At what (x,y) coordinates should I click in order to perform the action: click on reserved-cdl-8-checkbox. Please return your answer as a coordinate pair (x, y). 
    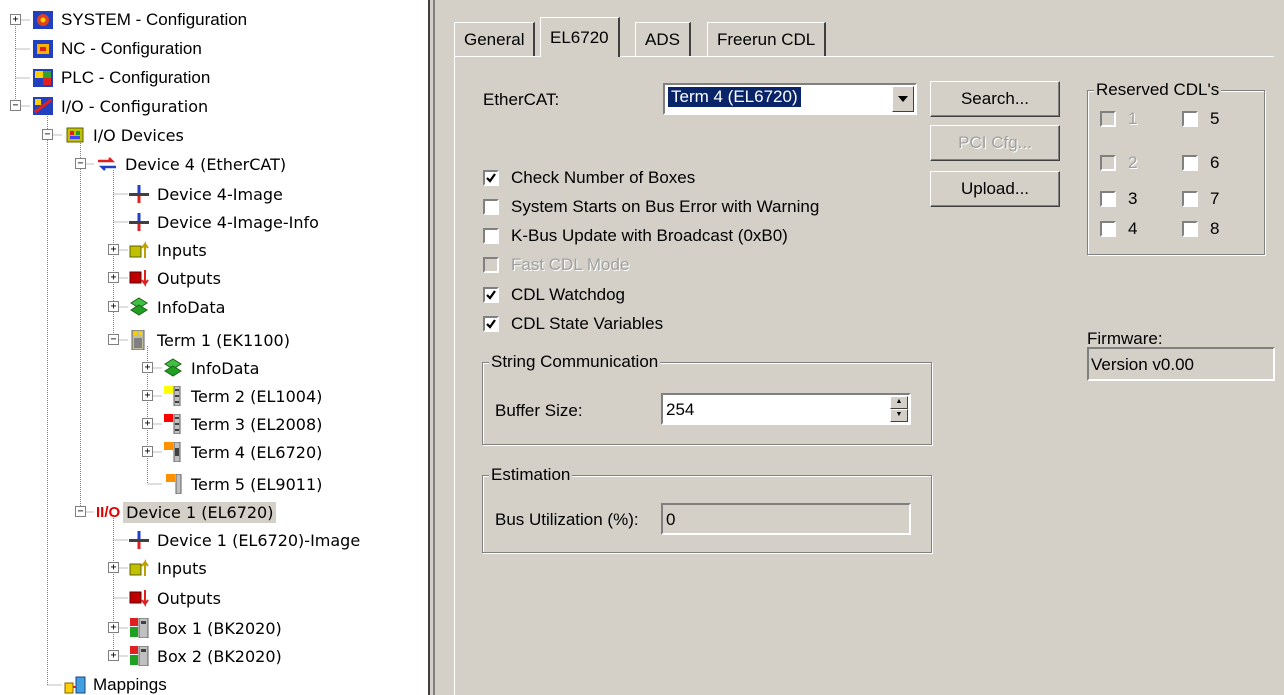
    Looking at the image, I should click on (1190, 229).